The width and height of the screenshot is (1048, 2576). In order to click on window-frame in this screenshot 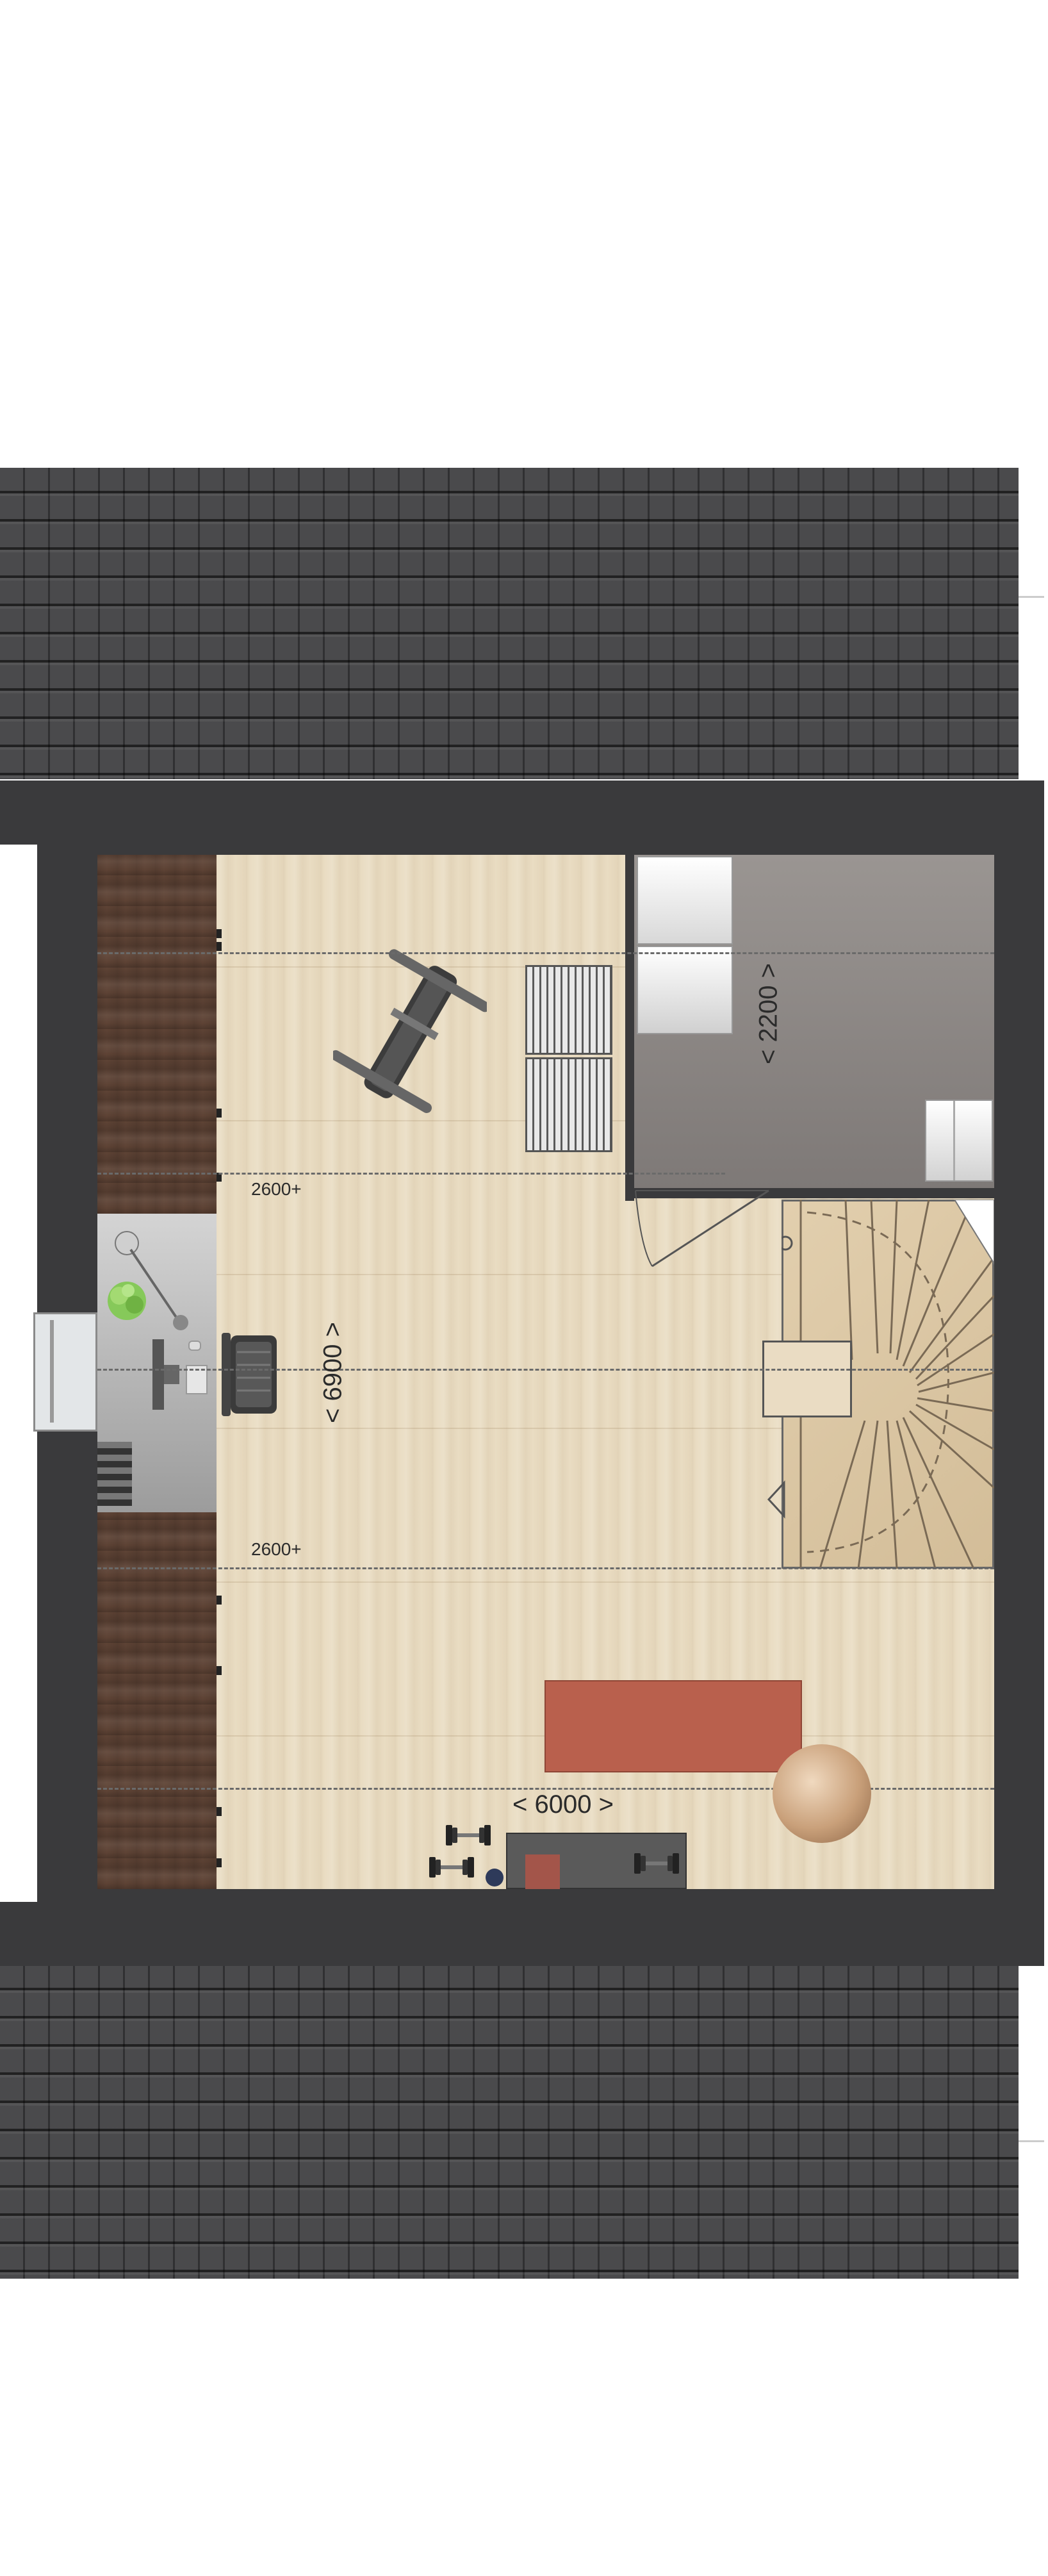, I will do `click(52, 1371)`.